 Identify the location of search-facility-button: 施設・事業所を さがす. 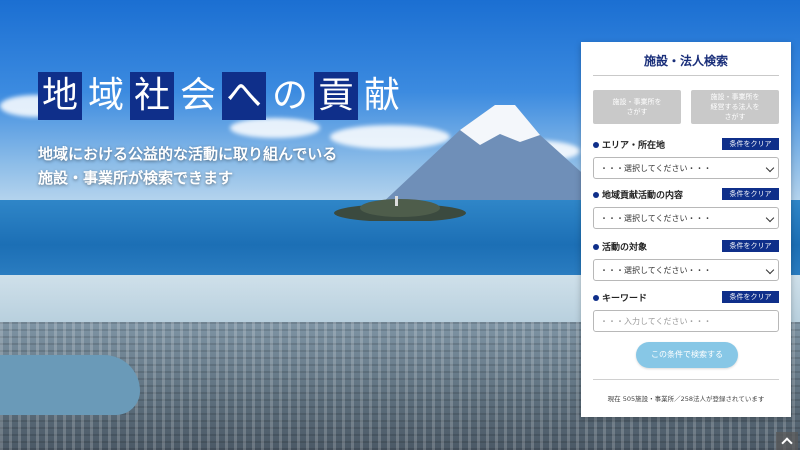
(637, 107).